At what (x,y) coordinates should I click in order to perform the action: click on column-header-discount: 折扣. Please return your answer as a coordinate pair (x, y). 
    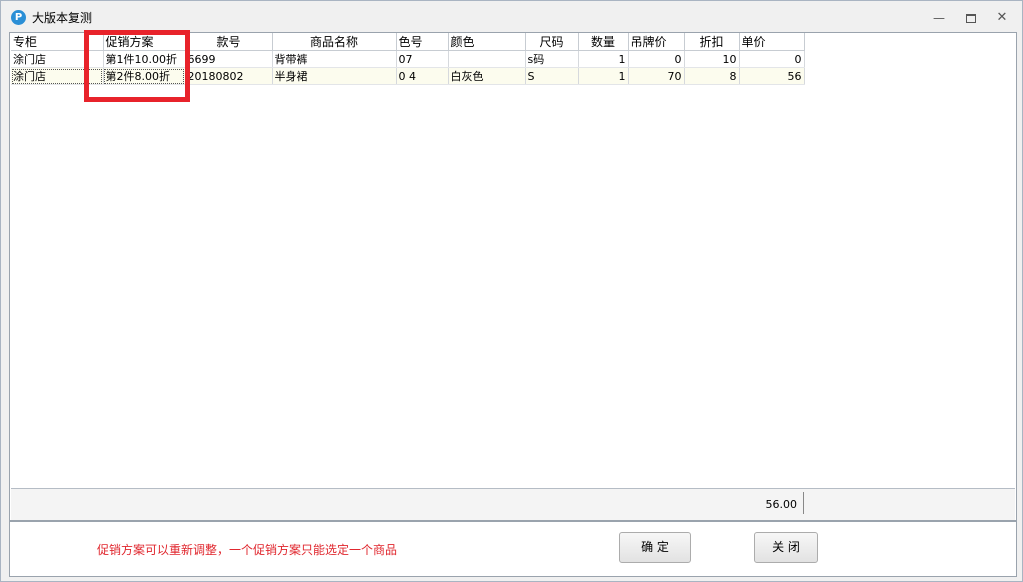
    Looking at the image, I should click on (712, 42).